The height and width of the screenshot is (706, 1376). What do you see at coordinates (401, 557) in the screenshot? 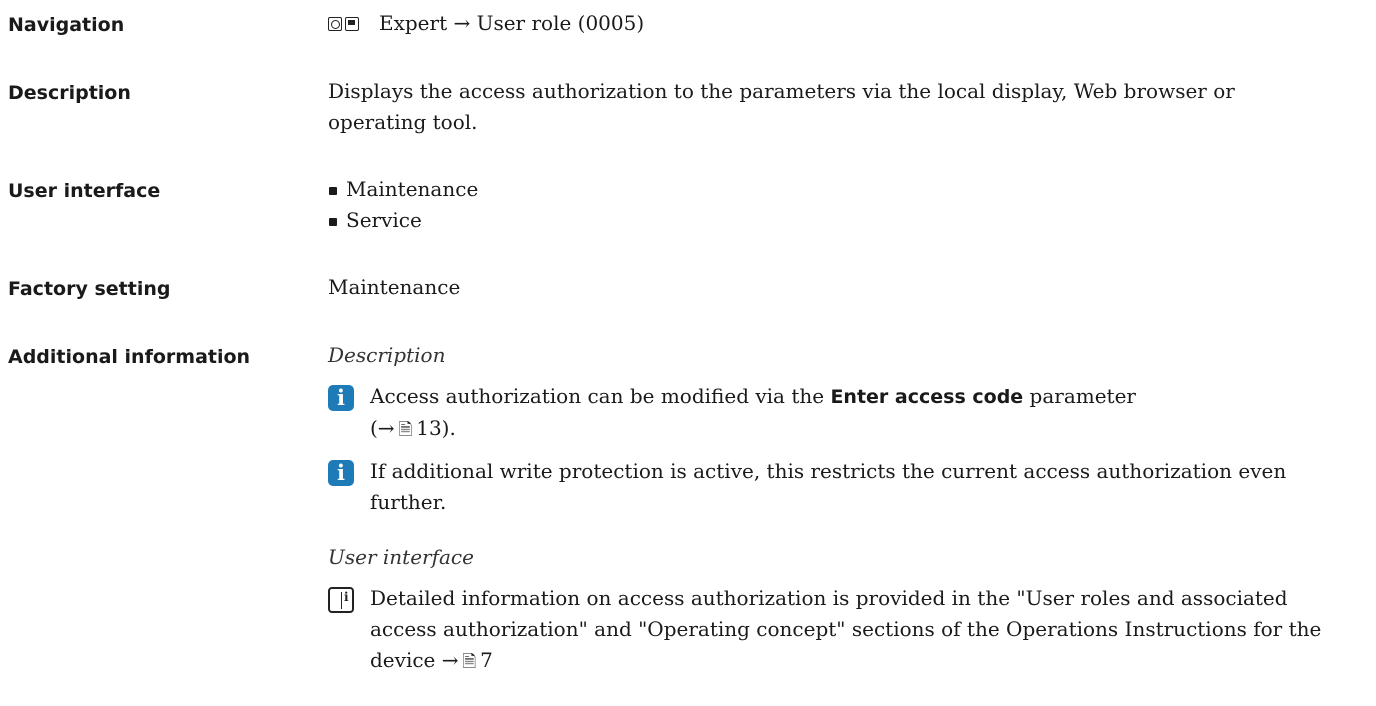
I see `user-interface-subheading: User interface` at bounding box center [401, 557].